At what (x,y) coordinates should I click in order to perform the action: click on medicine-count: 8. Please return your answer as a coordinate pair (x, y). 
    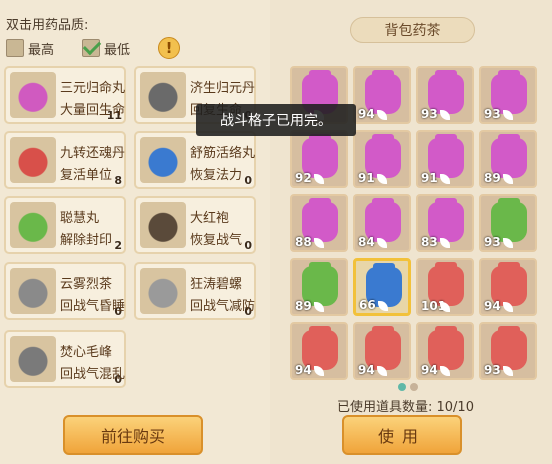
    Looking at the image, I should click on (118, 180).